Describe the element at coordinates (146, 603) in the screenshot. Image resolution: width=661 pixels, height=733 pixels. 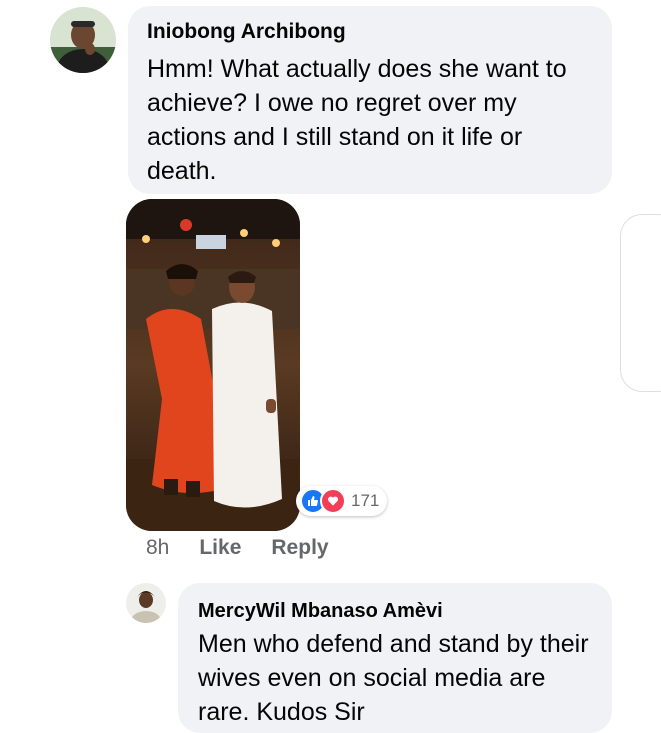
I see `avatar-mercywil` at that location.